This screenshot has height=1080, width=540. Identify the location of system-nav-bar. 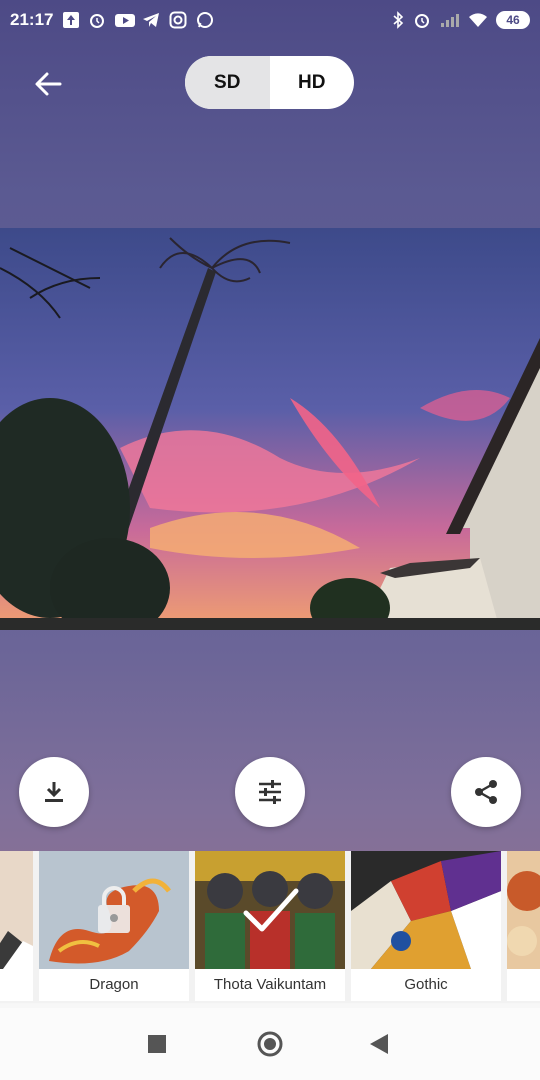
(270, 1044).